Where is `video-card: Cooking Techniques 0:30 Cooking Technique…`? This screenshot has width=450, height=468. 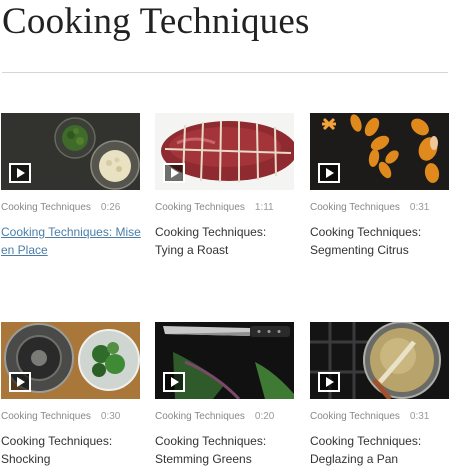
video-card: Cooking Techniques 0:30 Cooking Technique… is located at coordinates (71, 395).